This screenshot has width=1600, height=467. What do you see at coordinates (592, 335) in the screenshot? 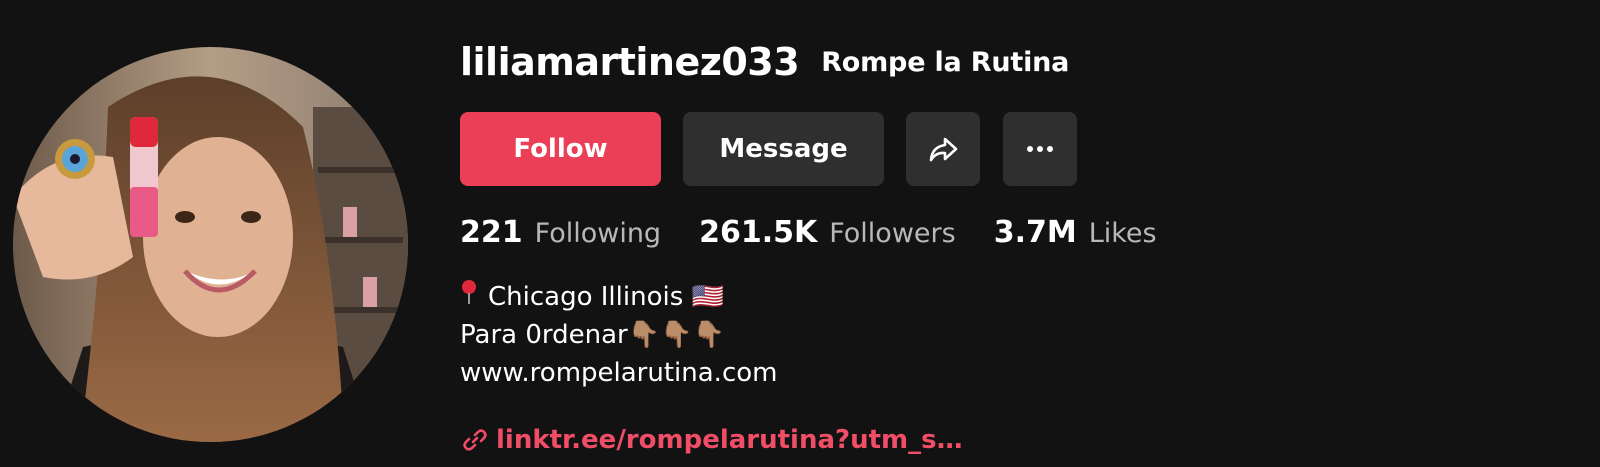
I see `bio-line-2: Para 0rdenar👇🏽👇🏽👇🏽` at bounding box center [592, 335].